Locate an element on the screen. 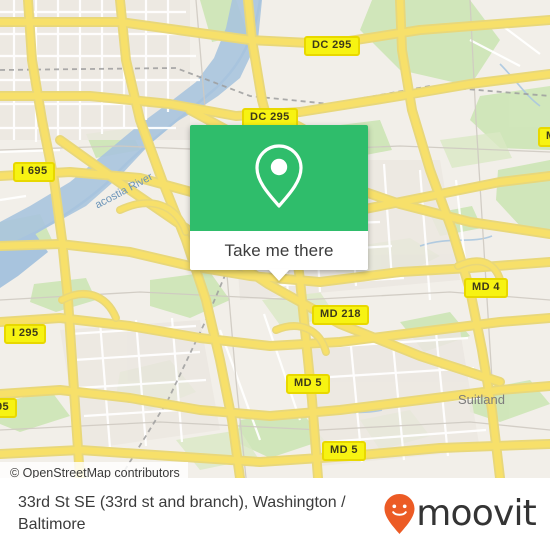 The image size is (550, 550). road-shield-md5-upper: MD 5 is located at coordinates (308, 384).